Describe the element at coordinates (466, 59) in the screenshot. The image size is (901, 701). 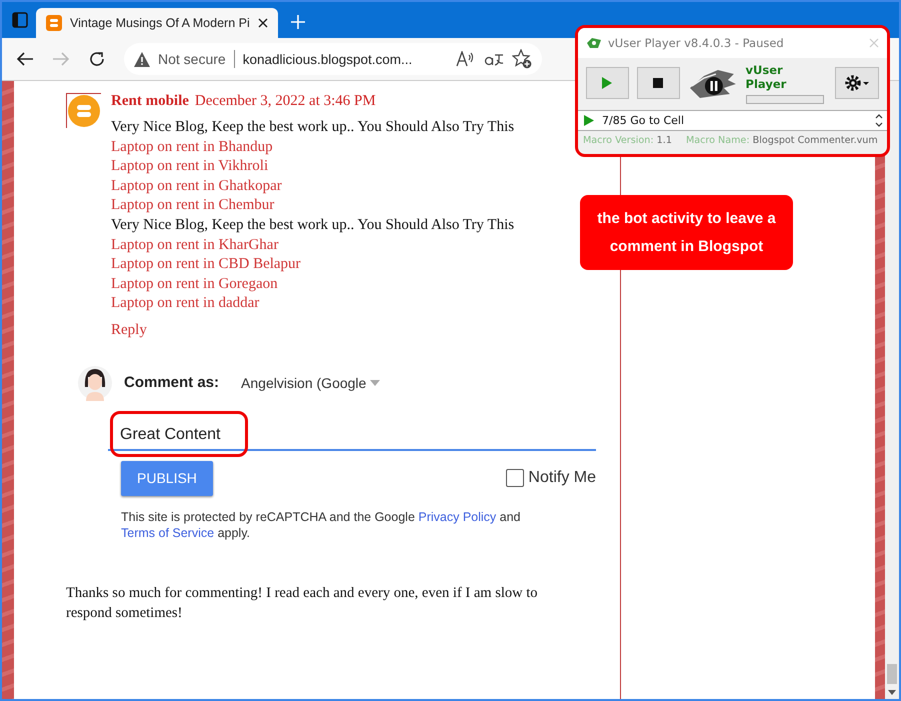
I see `read-aloud-icon` at that location.